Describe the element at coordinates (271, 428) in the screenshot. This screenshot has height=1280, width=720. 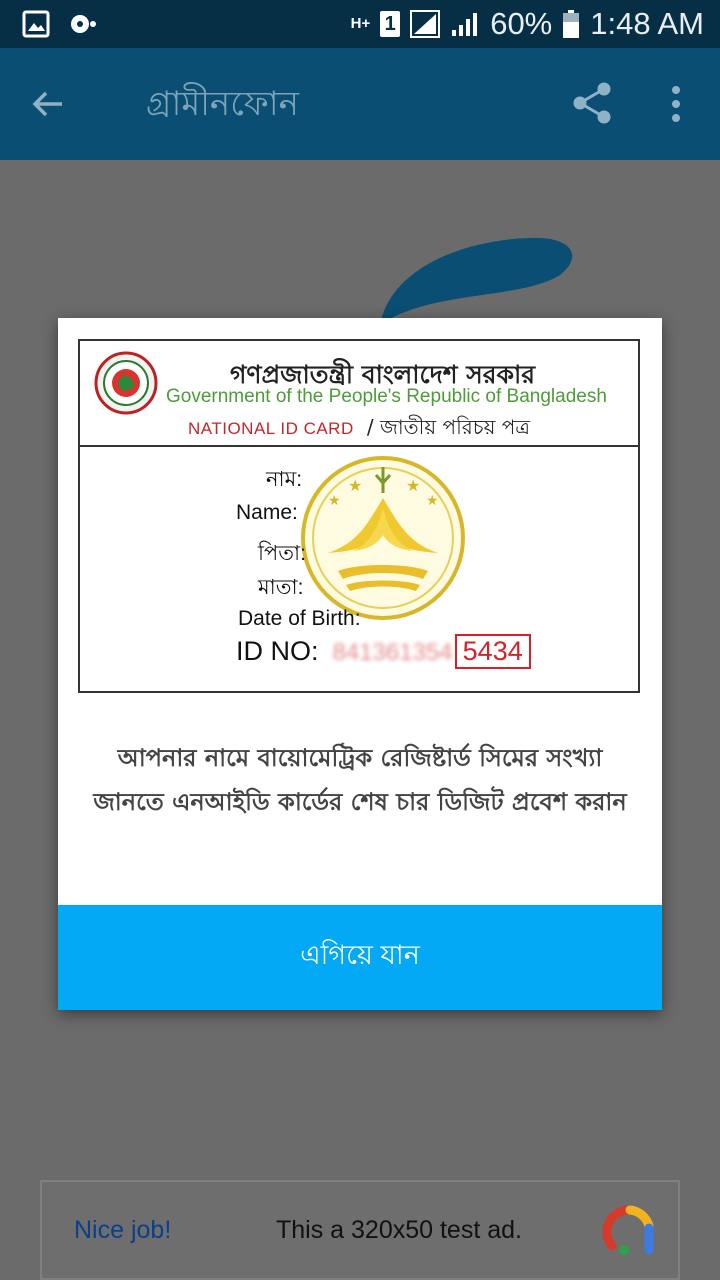
I see `nid-en-label: NATIONAL ID CARD` at that location.